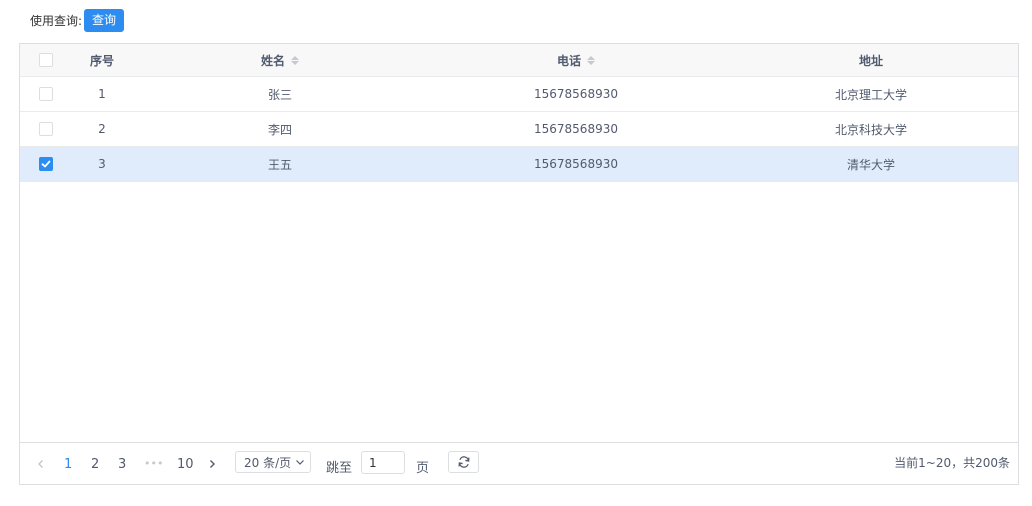 The image size is (1032, 506). Describe the element at coordinates (102, 94) in the screenshot. I see `cell-seq: 1` at that location.